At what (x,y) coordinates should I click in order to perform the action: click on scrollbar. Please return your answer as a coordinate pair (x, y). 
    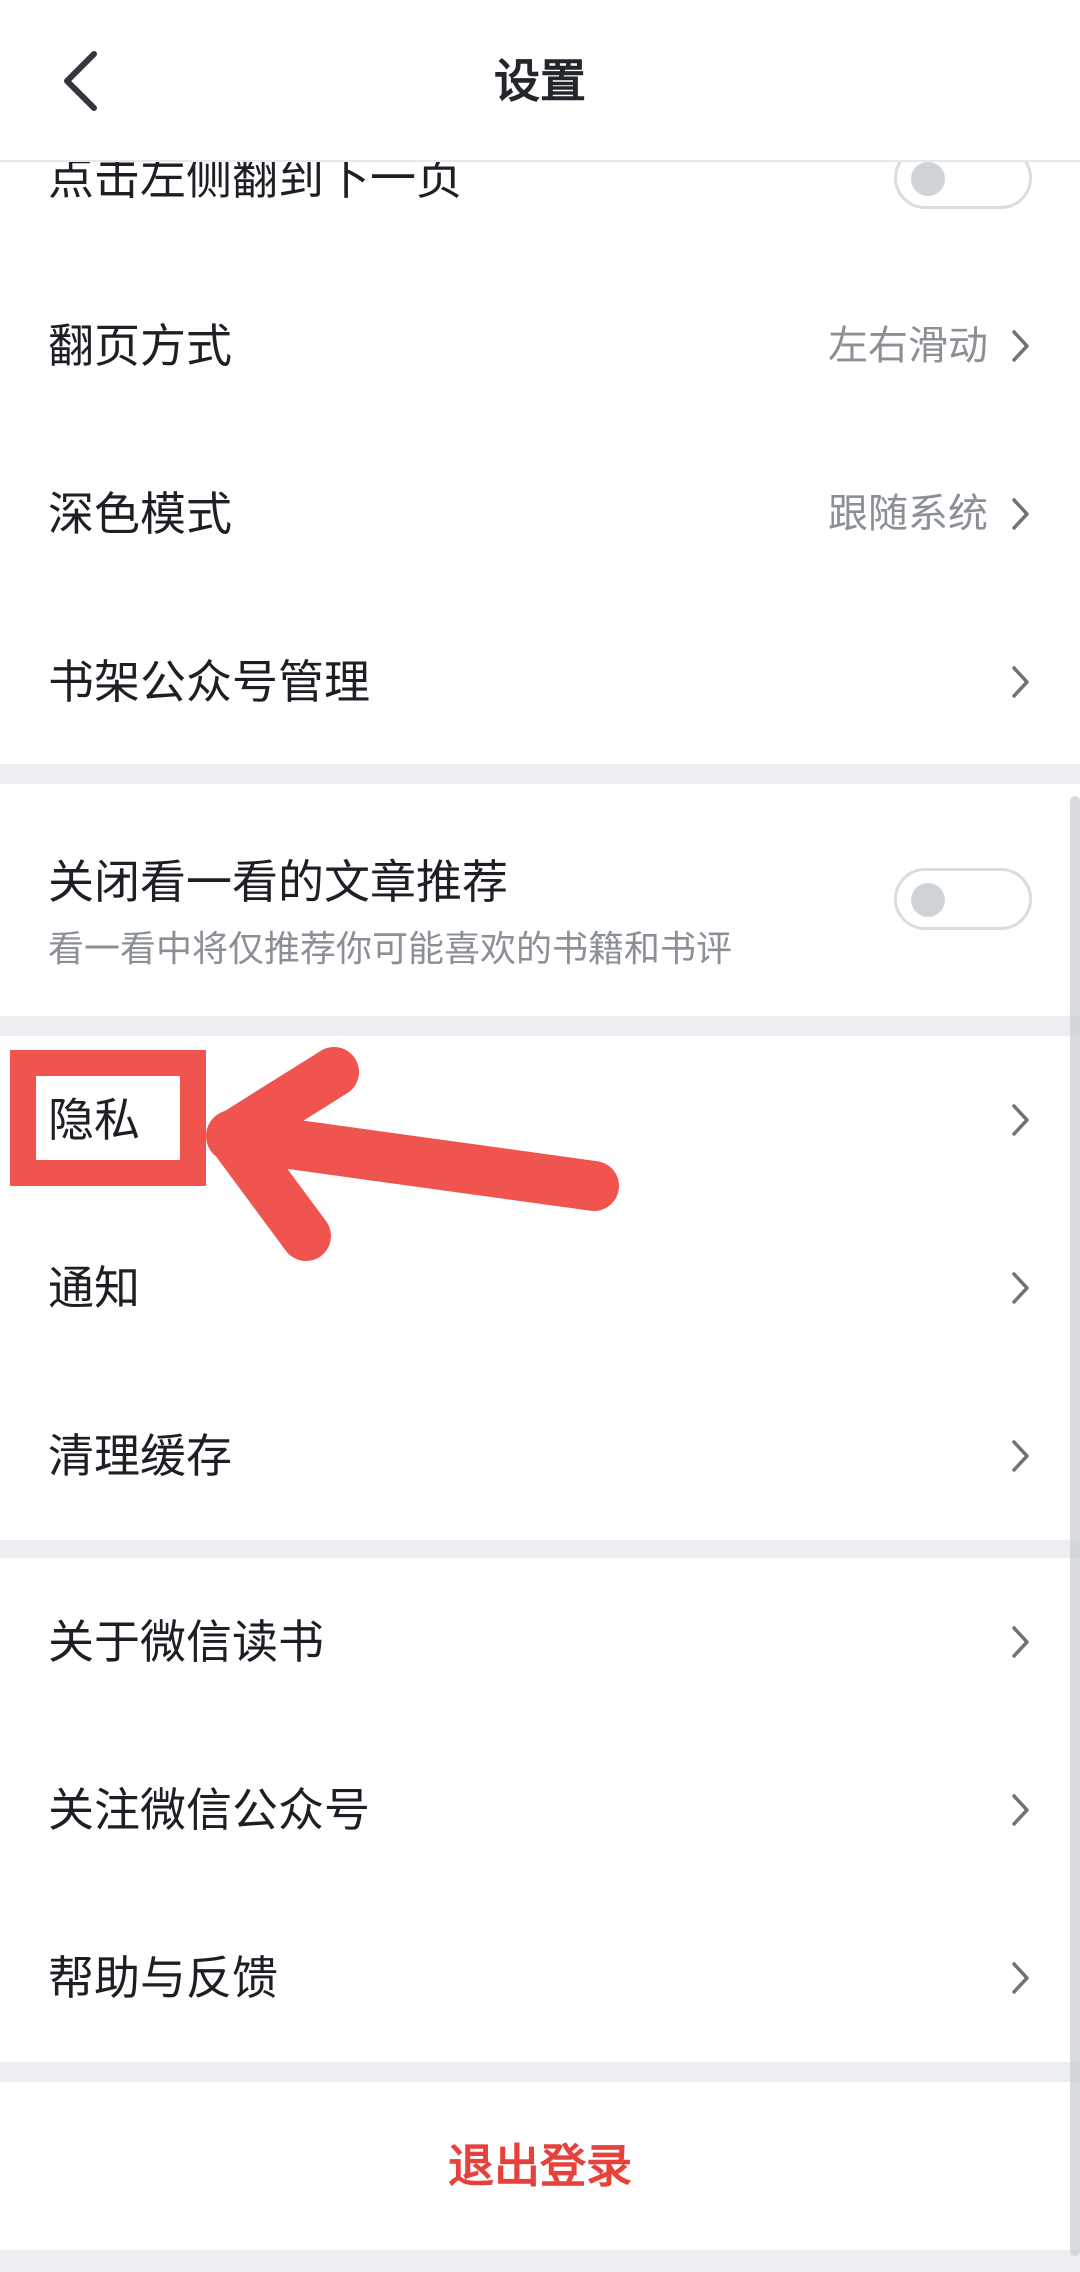
    Looking at the image, I should click on (1075, 1526).